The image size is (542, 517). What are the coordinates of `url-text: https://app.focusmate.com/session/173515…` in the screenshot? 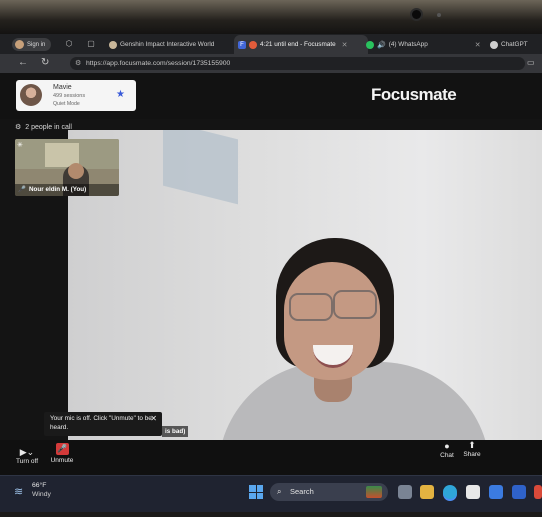 It's located at (158, 63).